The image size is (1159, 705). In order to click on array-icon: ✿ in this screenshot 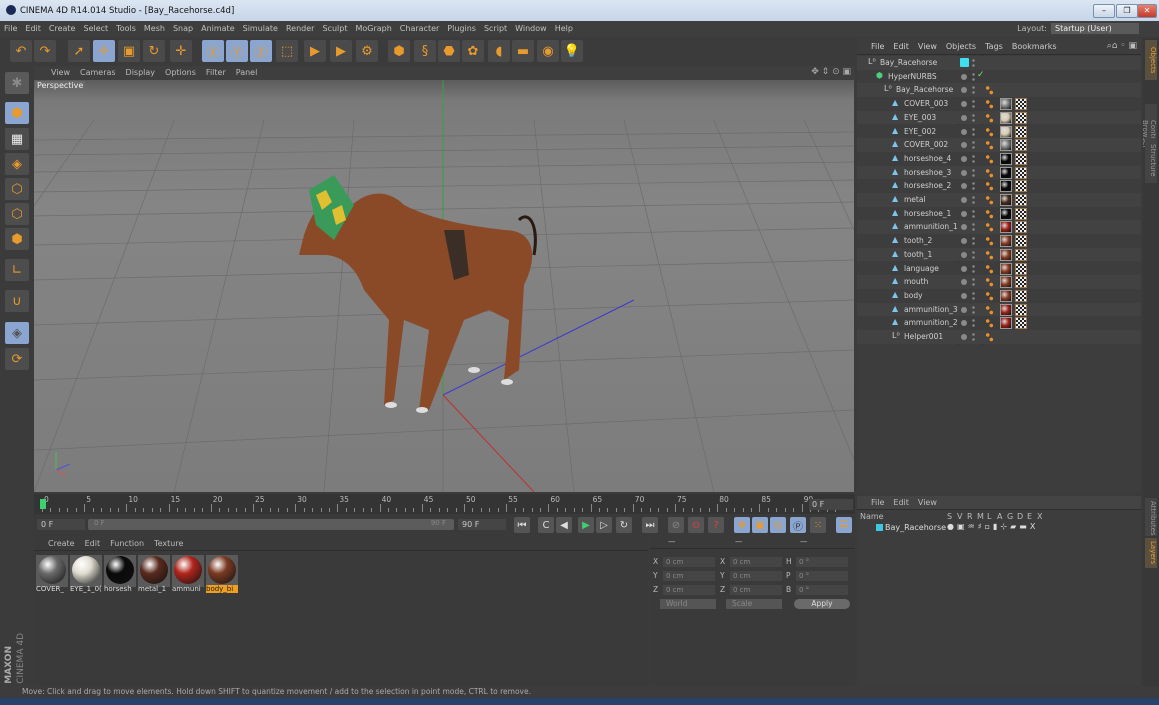, I will do `click(473, 51)`.